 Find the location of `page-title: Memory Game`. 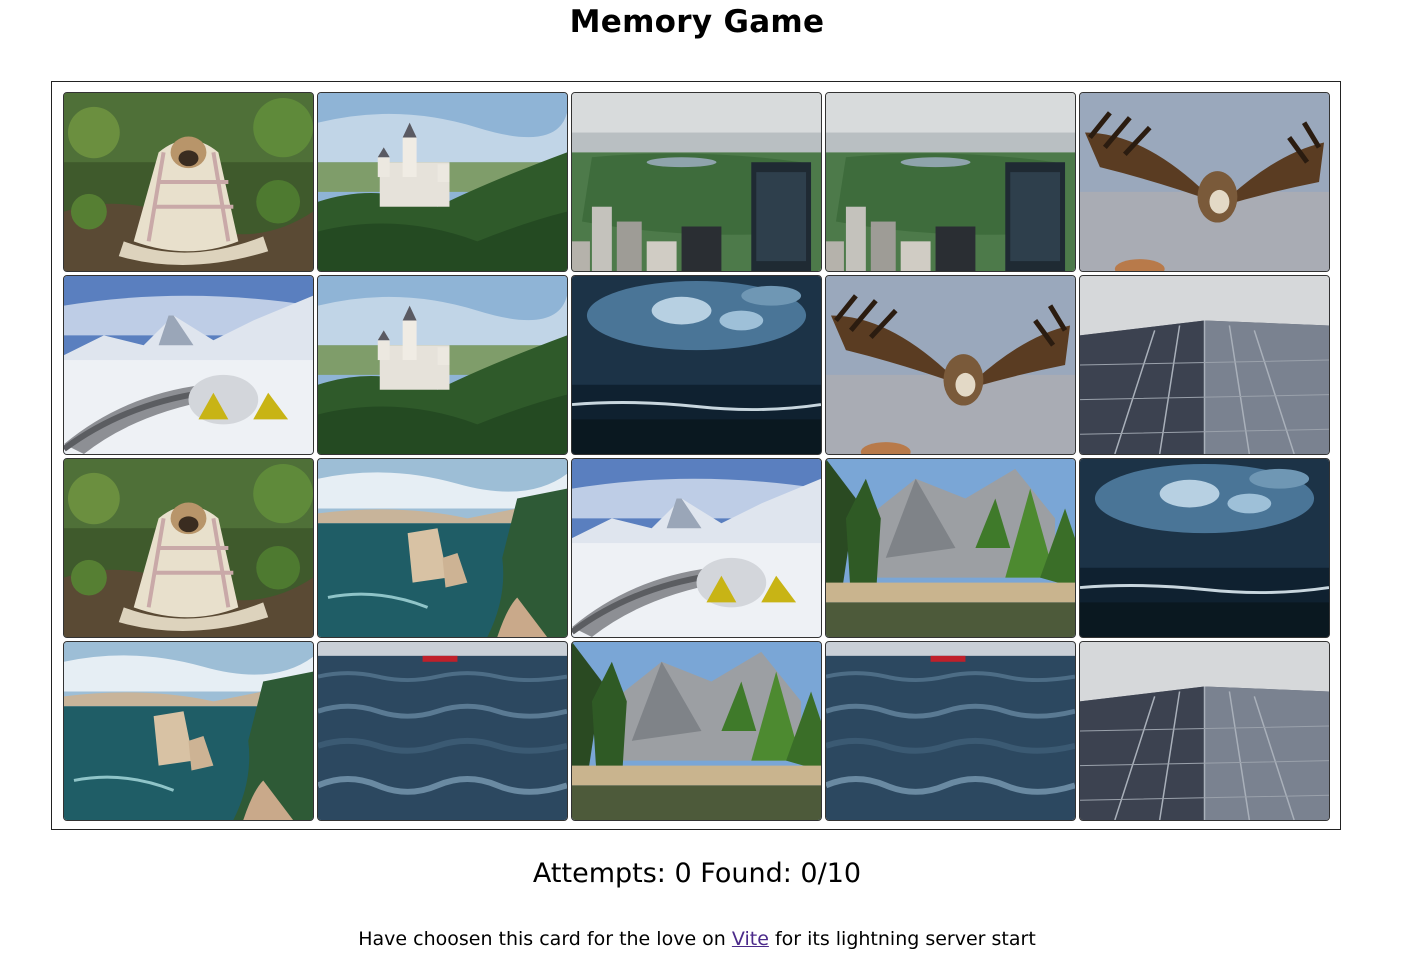

page-title: Memory Game is located at coordinates (697, 22).